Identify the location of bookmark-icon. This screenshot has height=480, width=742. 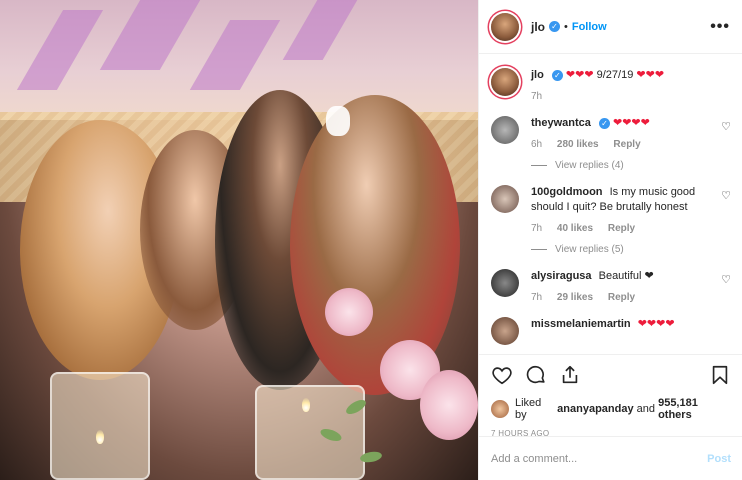
(720, 375).